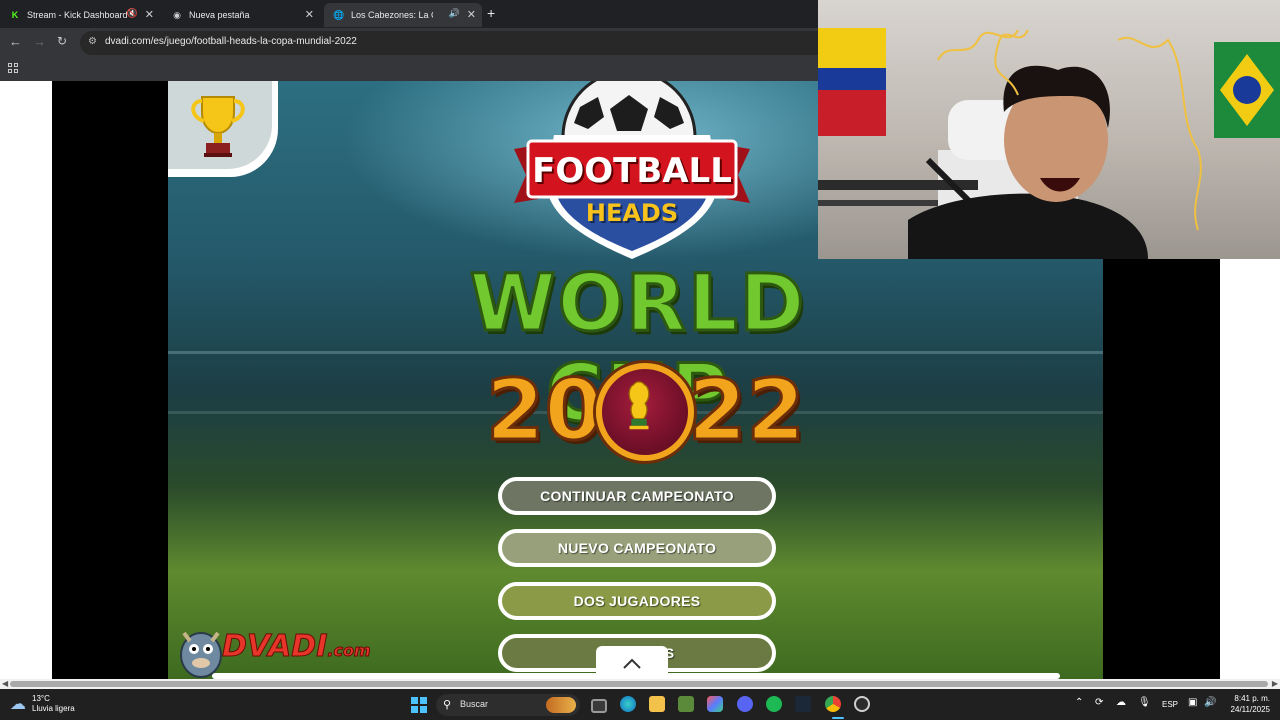 The height and width of the screenshot is (720, 1280). I want to click on weather-widget: ☁ 13°C Lluvia ligera, so click(42, 704).